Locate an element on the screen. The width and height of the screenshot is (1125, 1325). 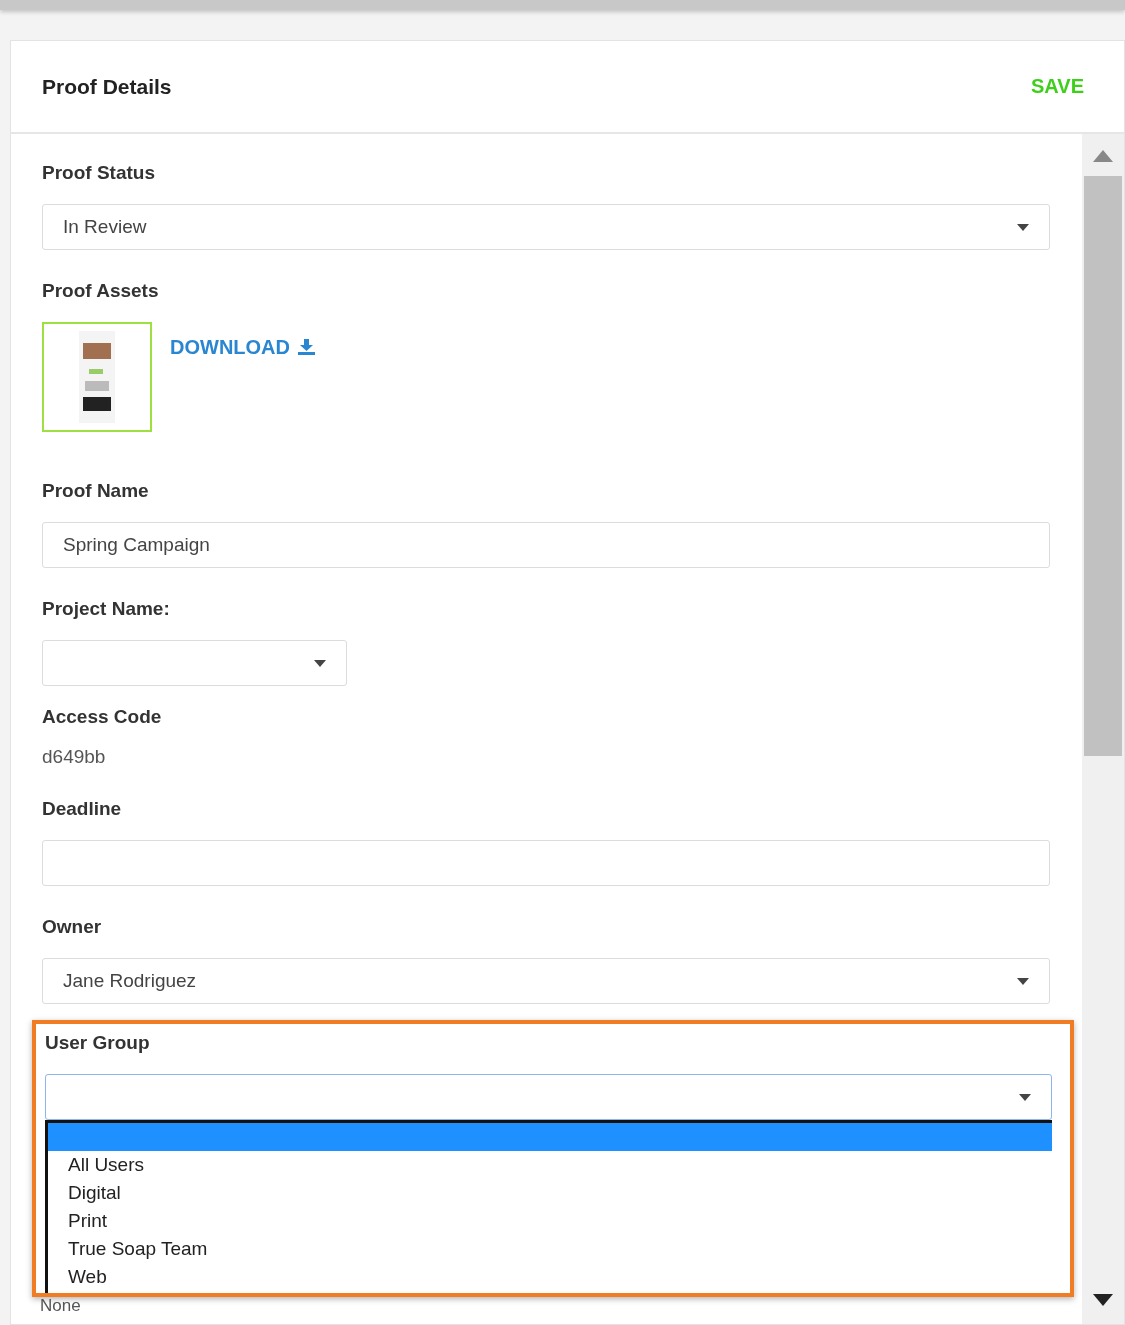
deadline-input is located at coordinates (546, 863).